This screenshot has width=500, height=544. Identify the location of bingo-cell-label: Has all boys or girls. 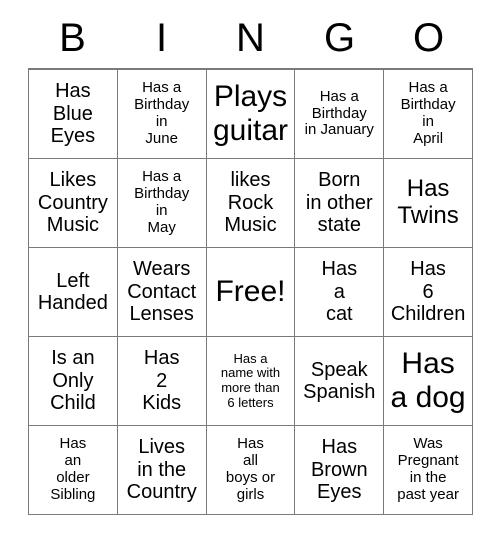
(250, 469).